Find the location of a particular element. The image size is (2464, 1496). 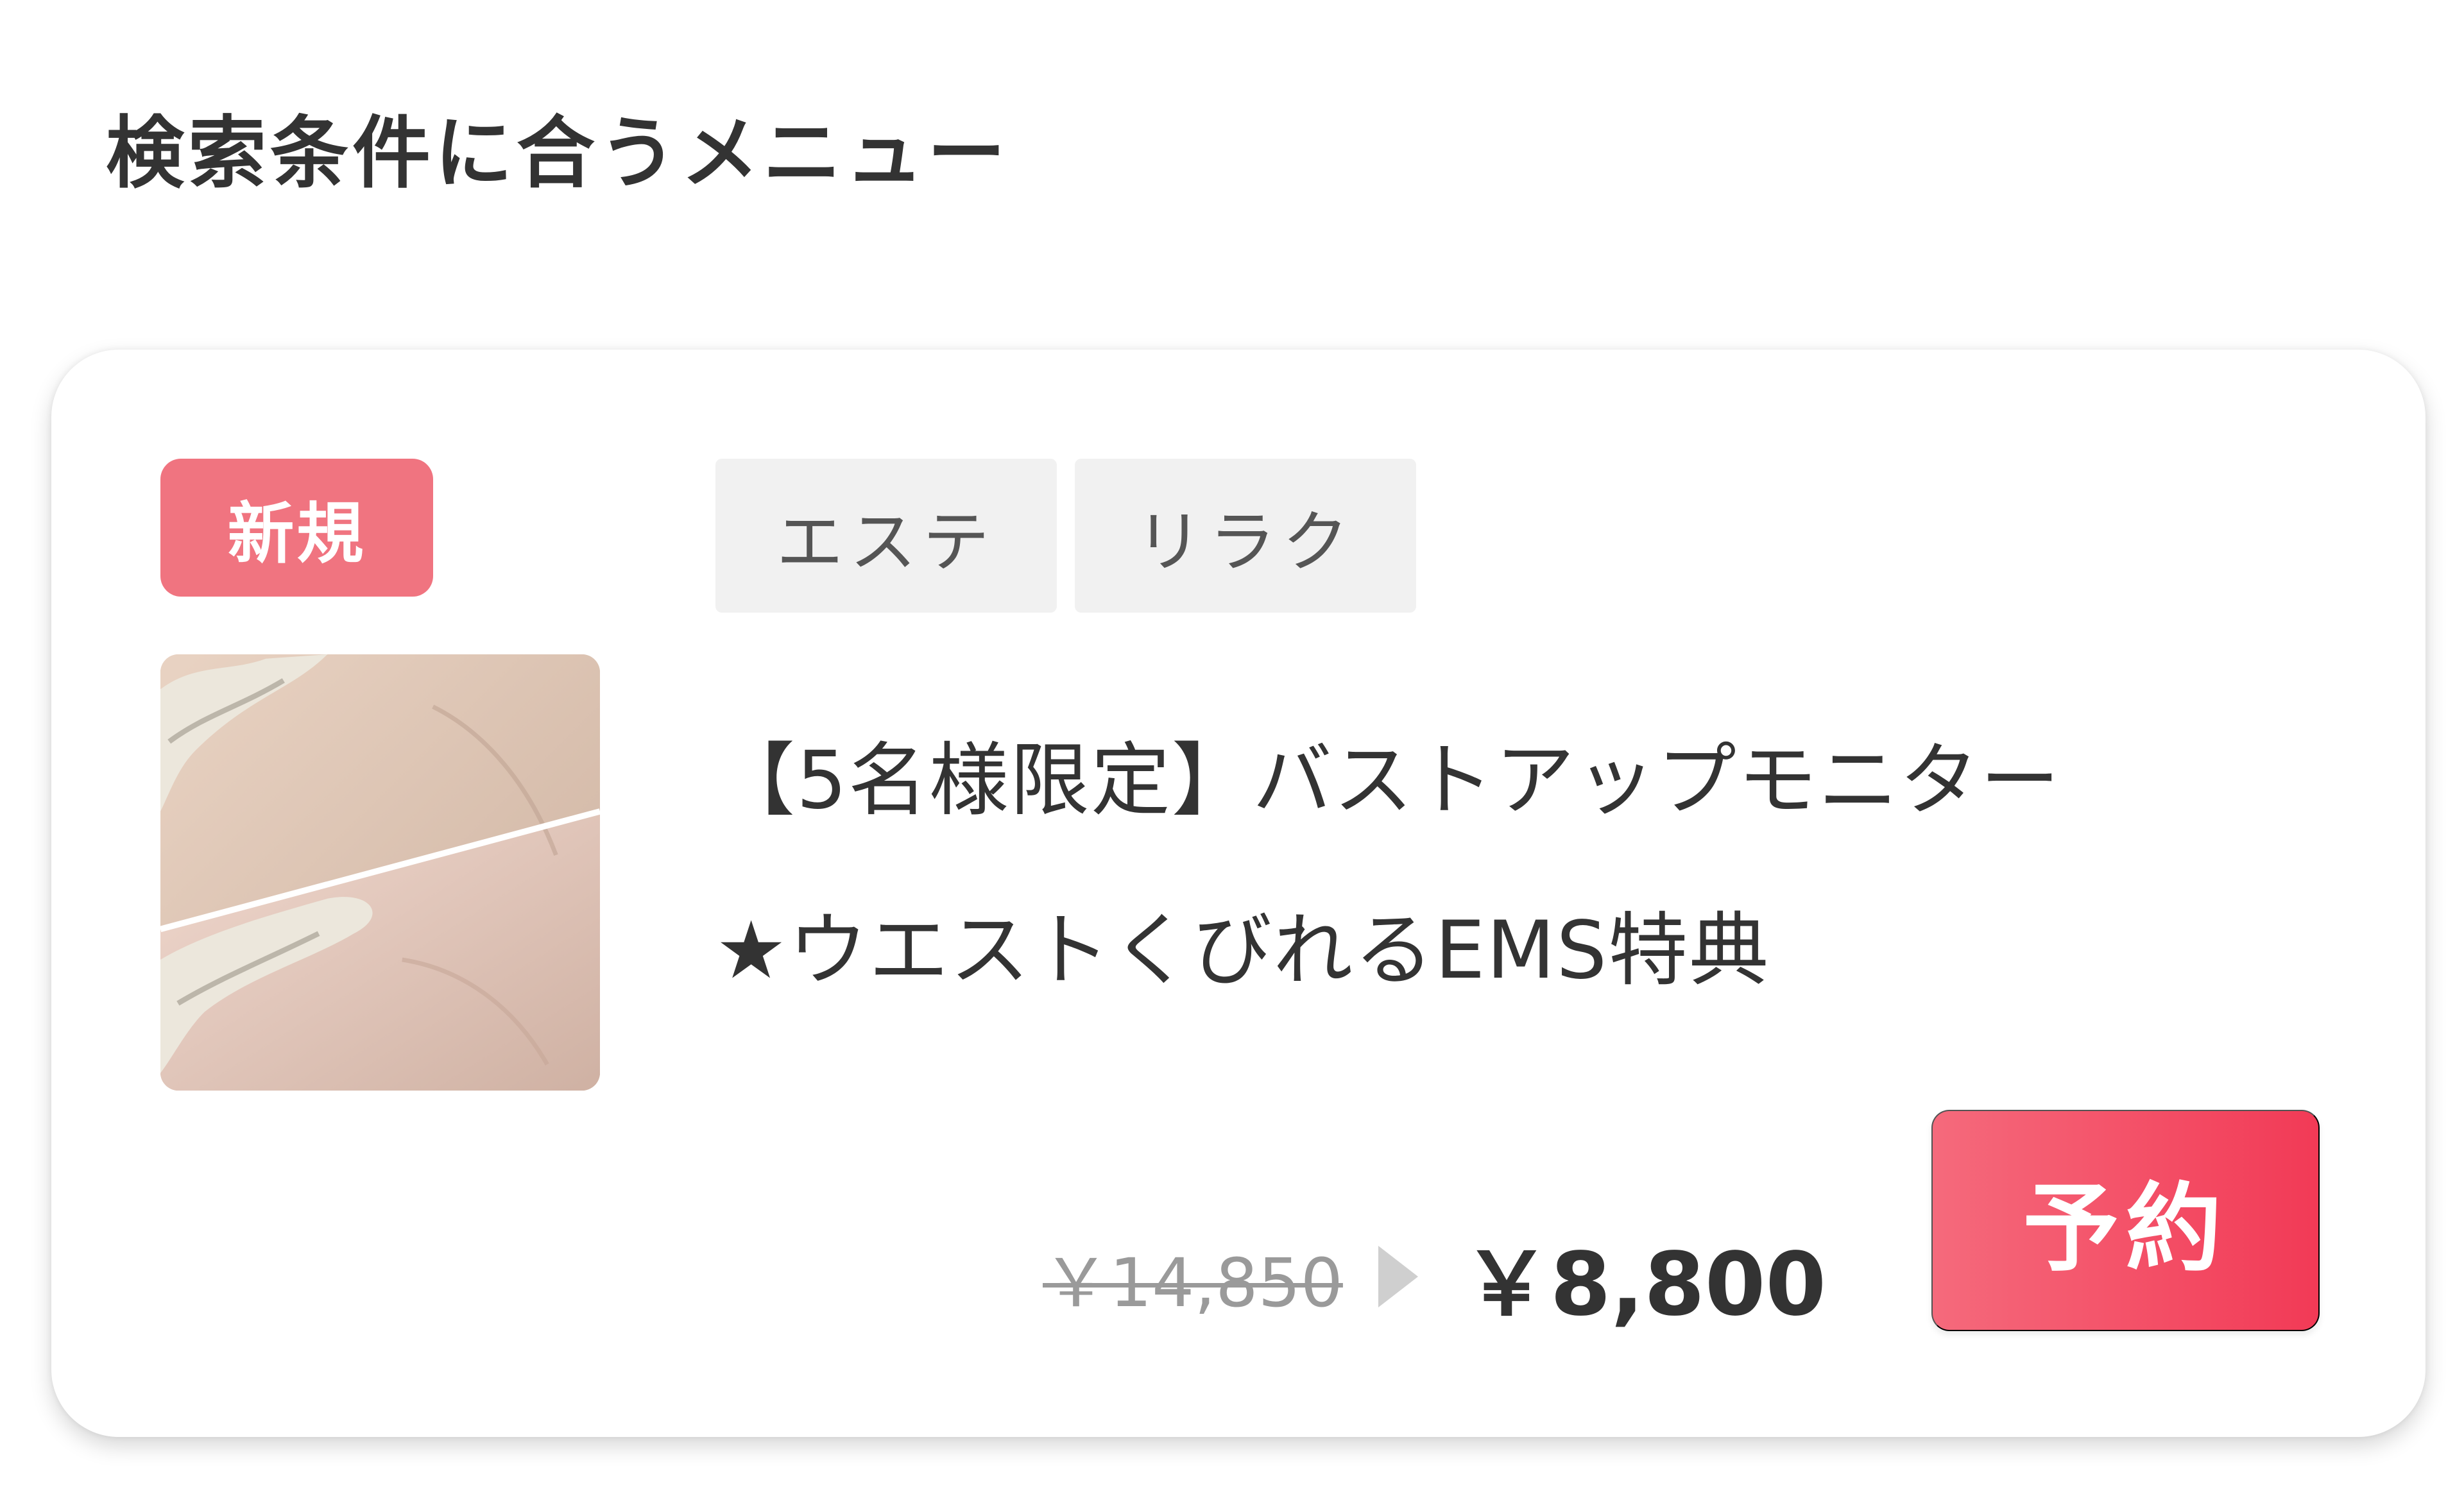

reserve-button: 予約 is located at coordinates (2126, 1220).